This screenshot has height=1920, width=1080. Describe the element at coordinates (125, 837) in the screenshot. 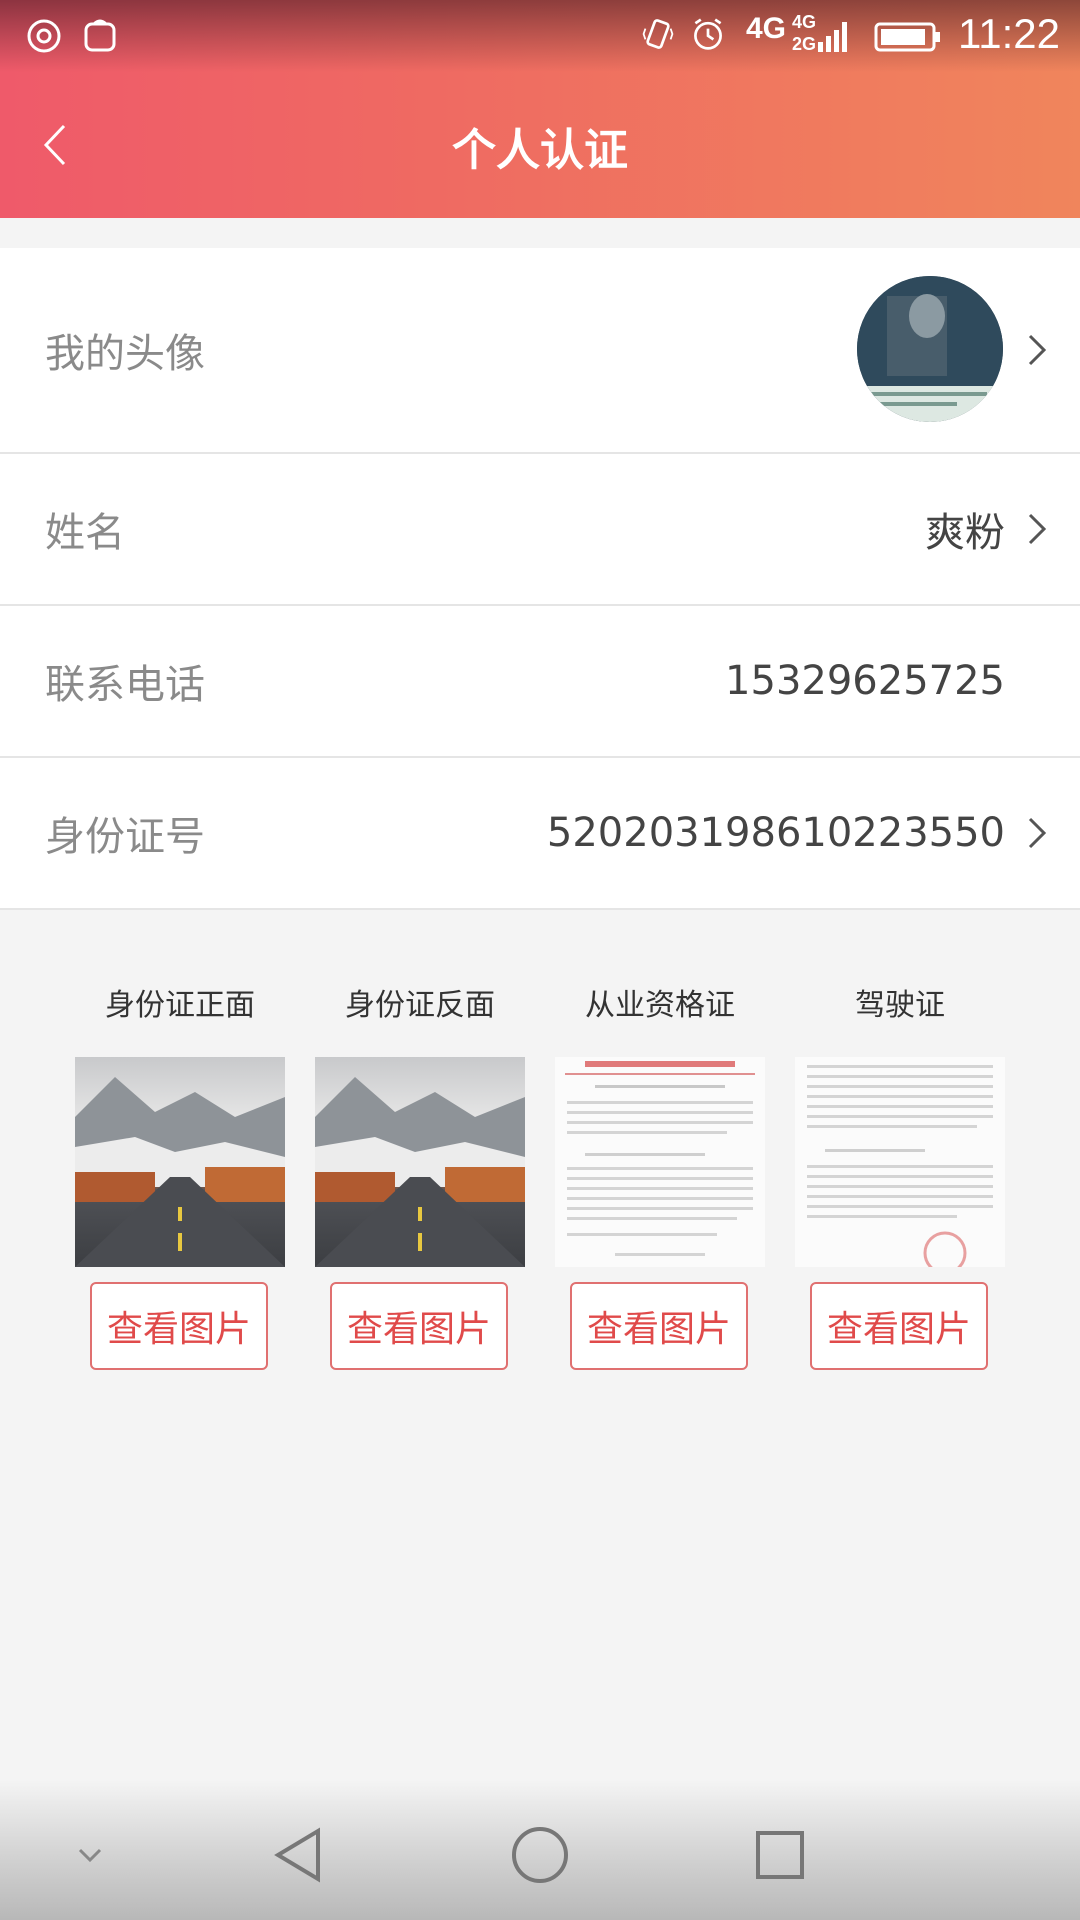

I see `id-number-label: 身份证号` at that location.